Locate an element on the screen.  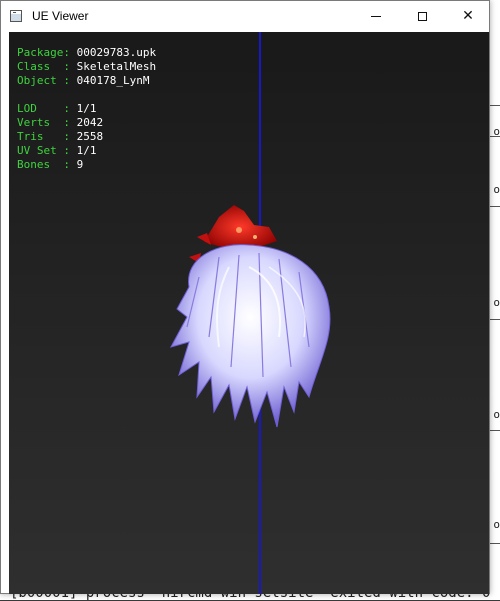
maximize-button is located at coordinates (422, 16).